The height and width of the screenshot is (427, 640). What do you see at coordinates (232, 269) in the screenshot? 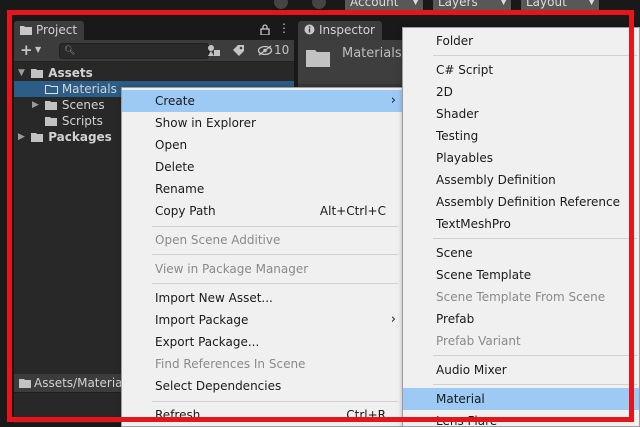
I see `menu-item-label: View in Package Manager` at bounding box center [232, 269].